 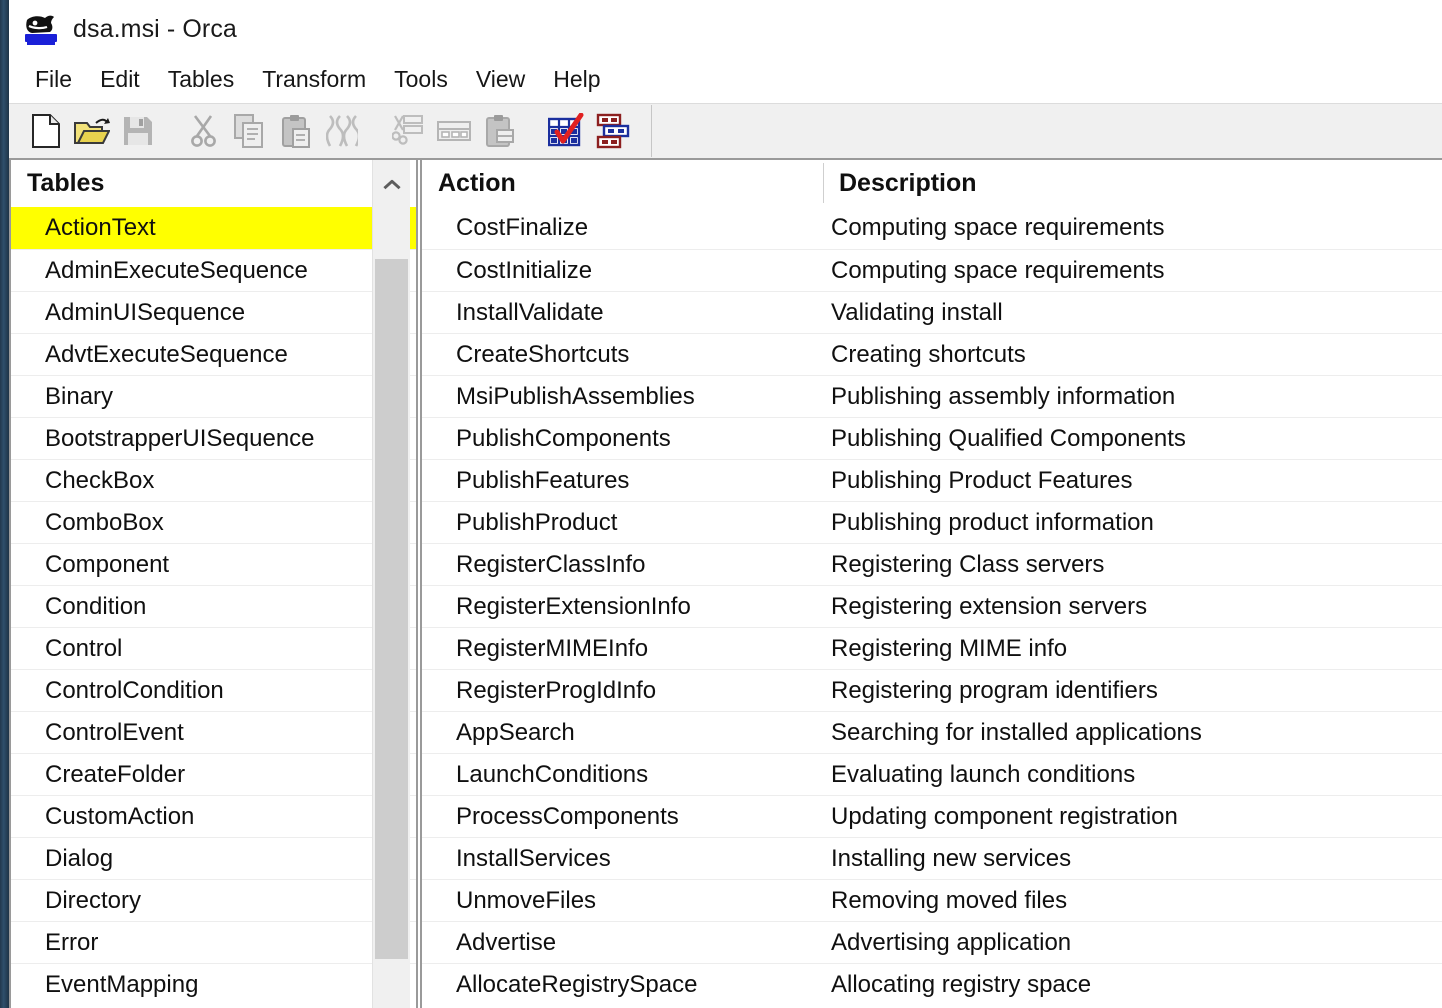 What do you see at coordinates (213, 312) in the screenshot?
I see `table-list-item: AdminUISequence` at bounding box center [213, 312].